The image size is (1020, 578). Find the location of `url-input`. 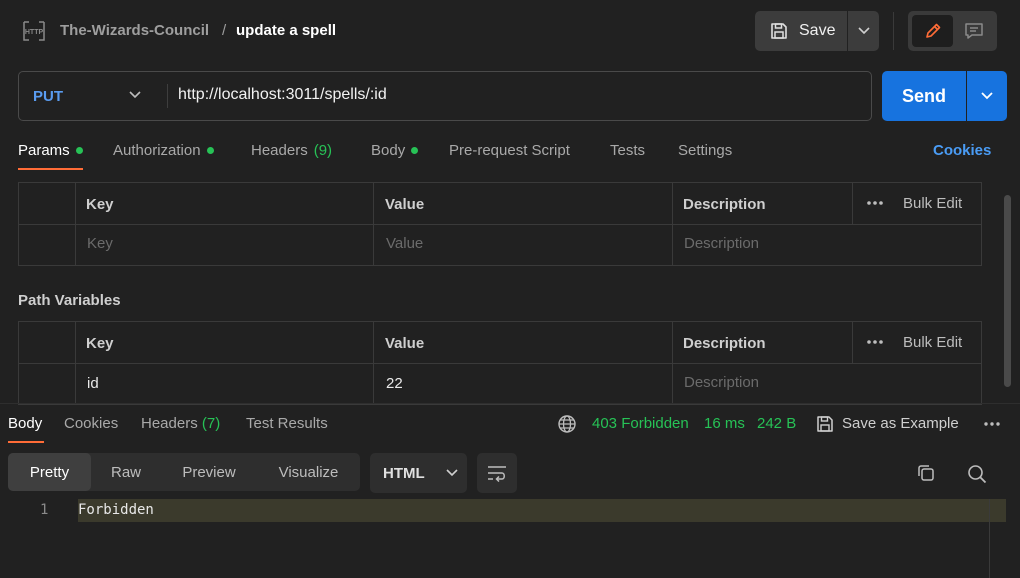

url-input is located at coordinates (518, 95).